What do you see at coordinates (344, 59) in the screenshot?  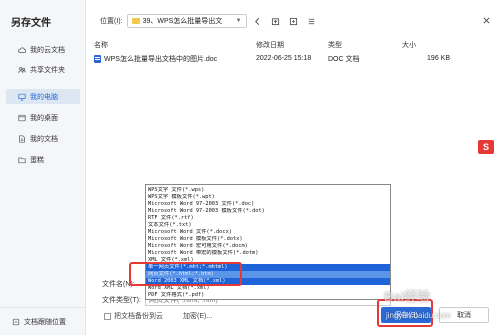 I see `file-type: DOC 文档` at bounding box center [344, 59].